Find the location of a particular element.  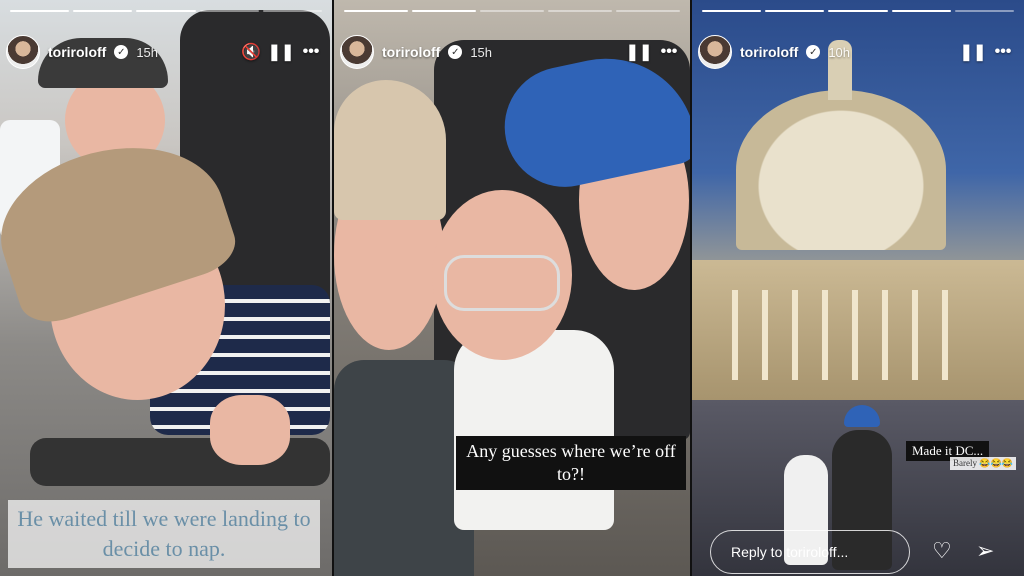

time-ago-label: 10h is located at coordinates (839, 52).